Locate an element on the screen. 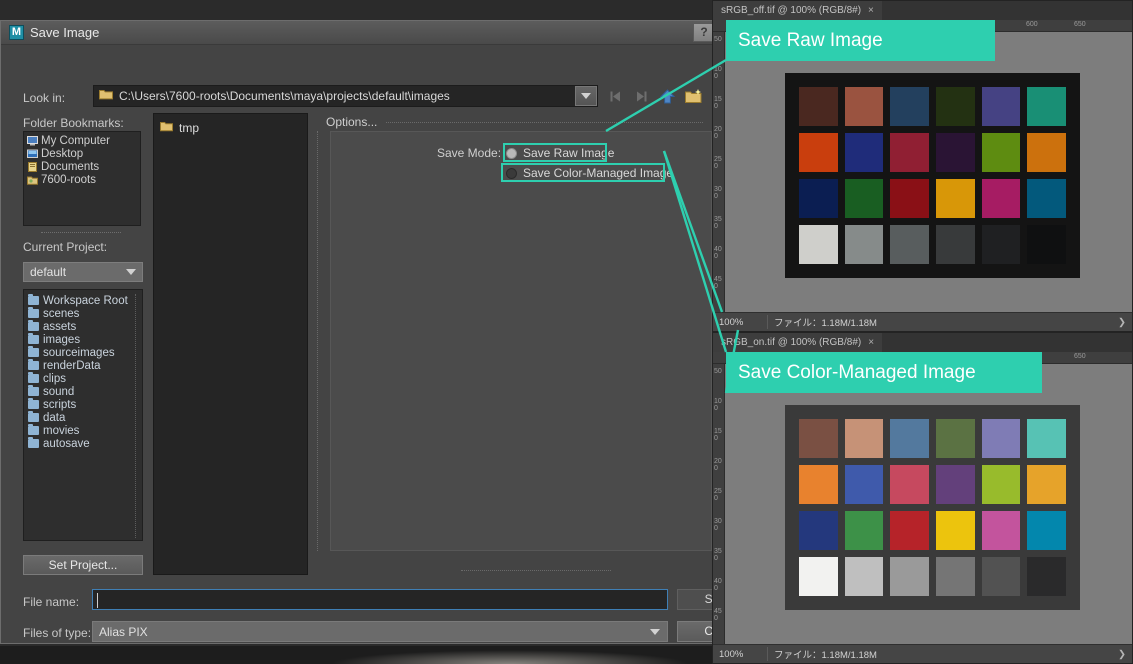  tree-item-renderdata: renderData is located at coordinates (83, 365).